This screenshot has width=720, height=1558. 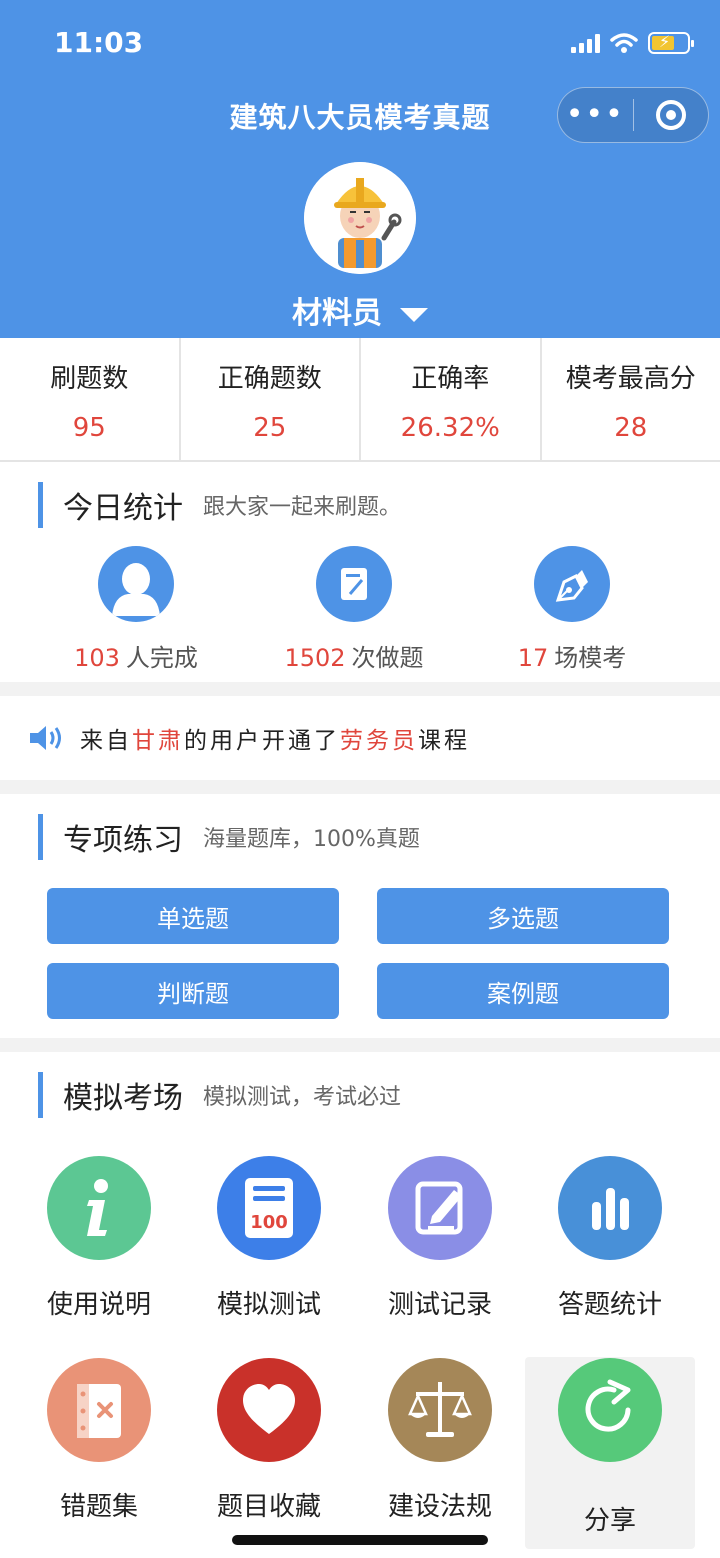 I want to click on caret-down-icon, so click(x=414, y=314).